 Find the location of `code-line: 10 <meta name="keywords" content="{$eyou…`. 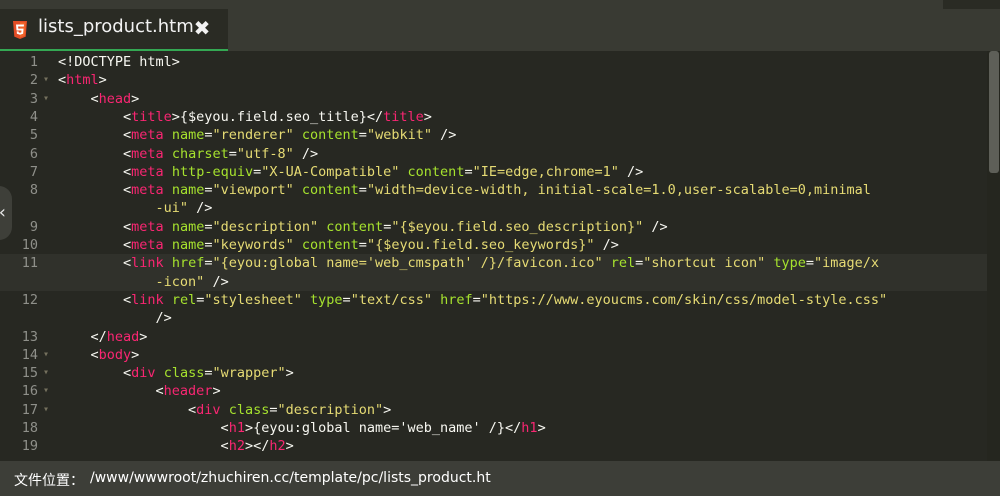

code-line: 10 <meta name="keywords" content="{$eyou… is located at coordinates (493, 245).